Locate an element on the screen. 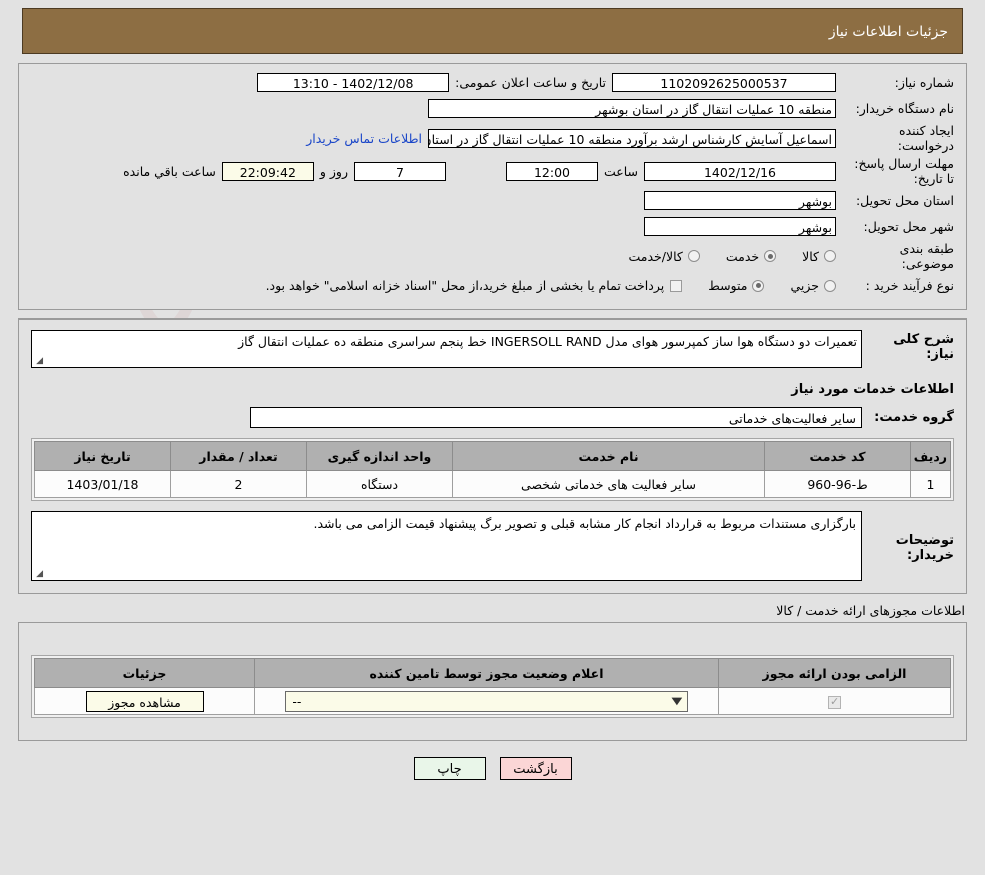 The height and width of the screenshot is (875, 985). category-option-kala: کالا is located at coordinates (819, 256).